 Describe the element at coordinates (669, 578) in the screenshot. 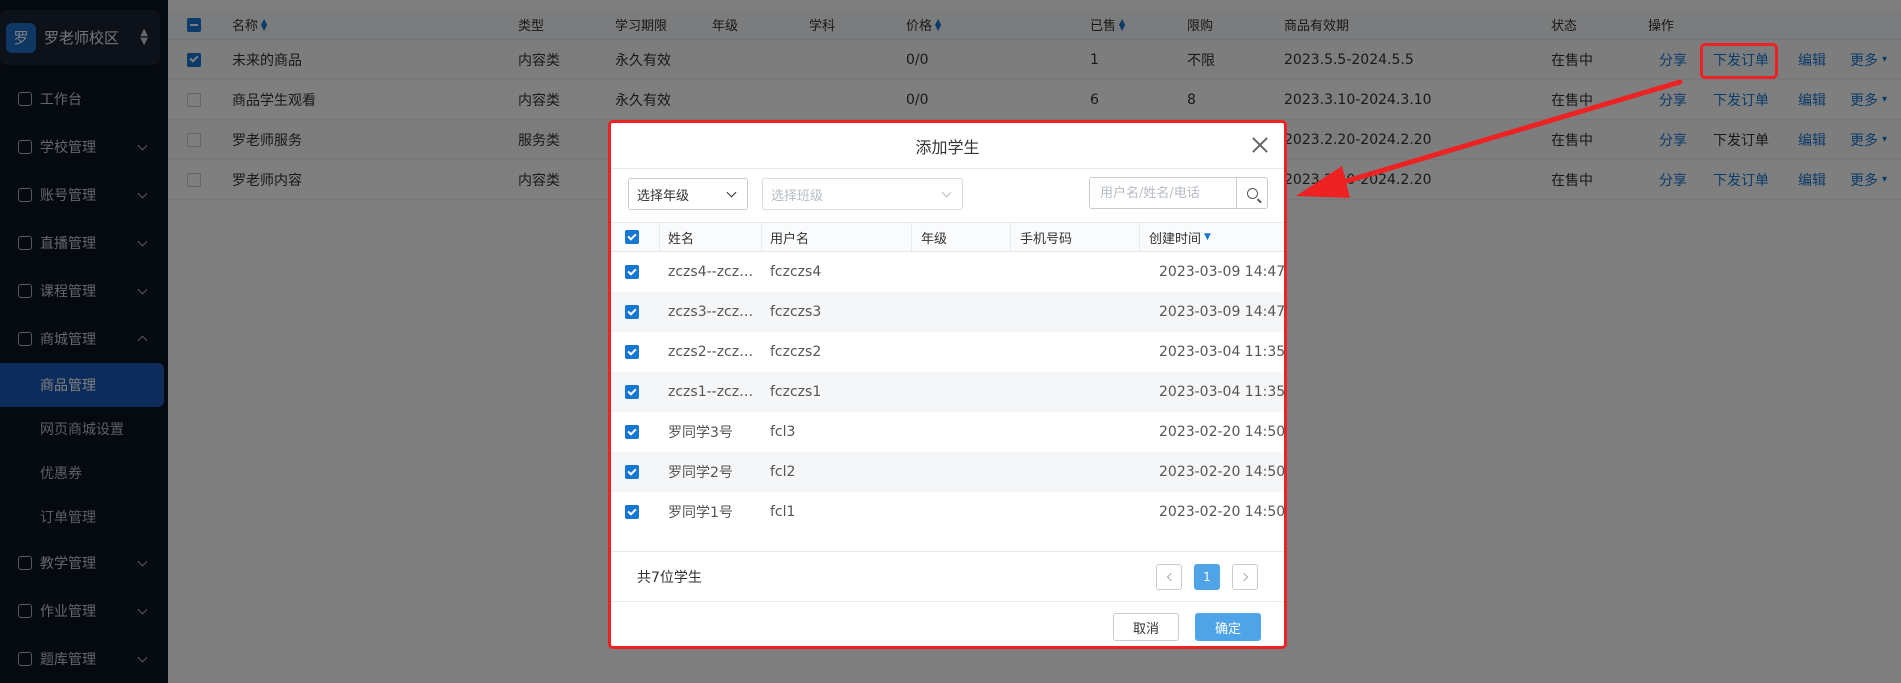

I see `student-total: 共7位学生` at that location.